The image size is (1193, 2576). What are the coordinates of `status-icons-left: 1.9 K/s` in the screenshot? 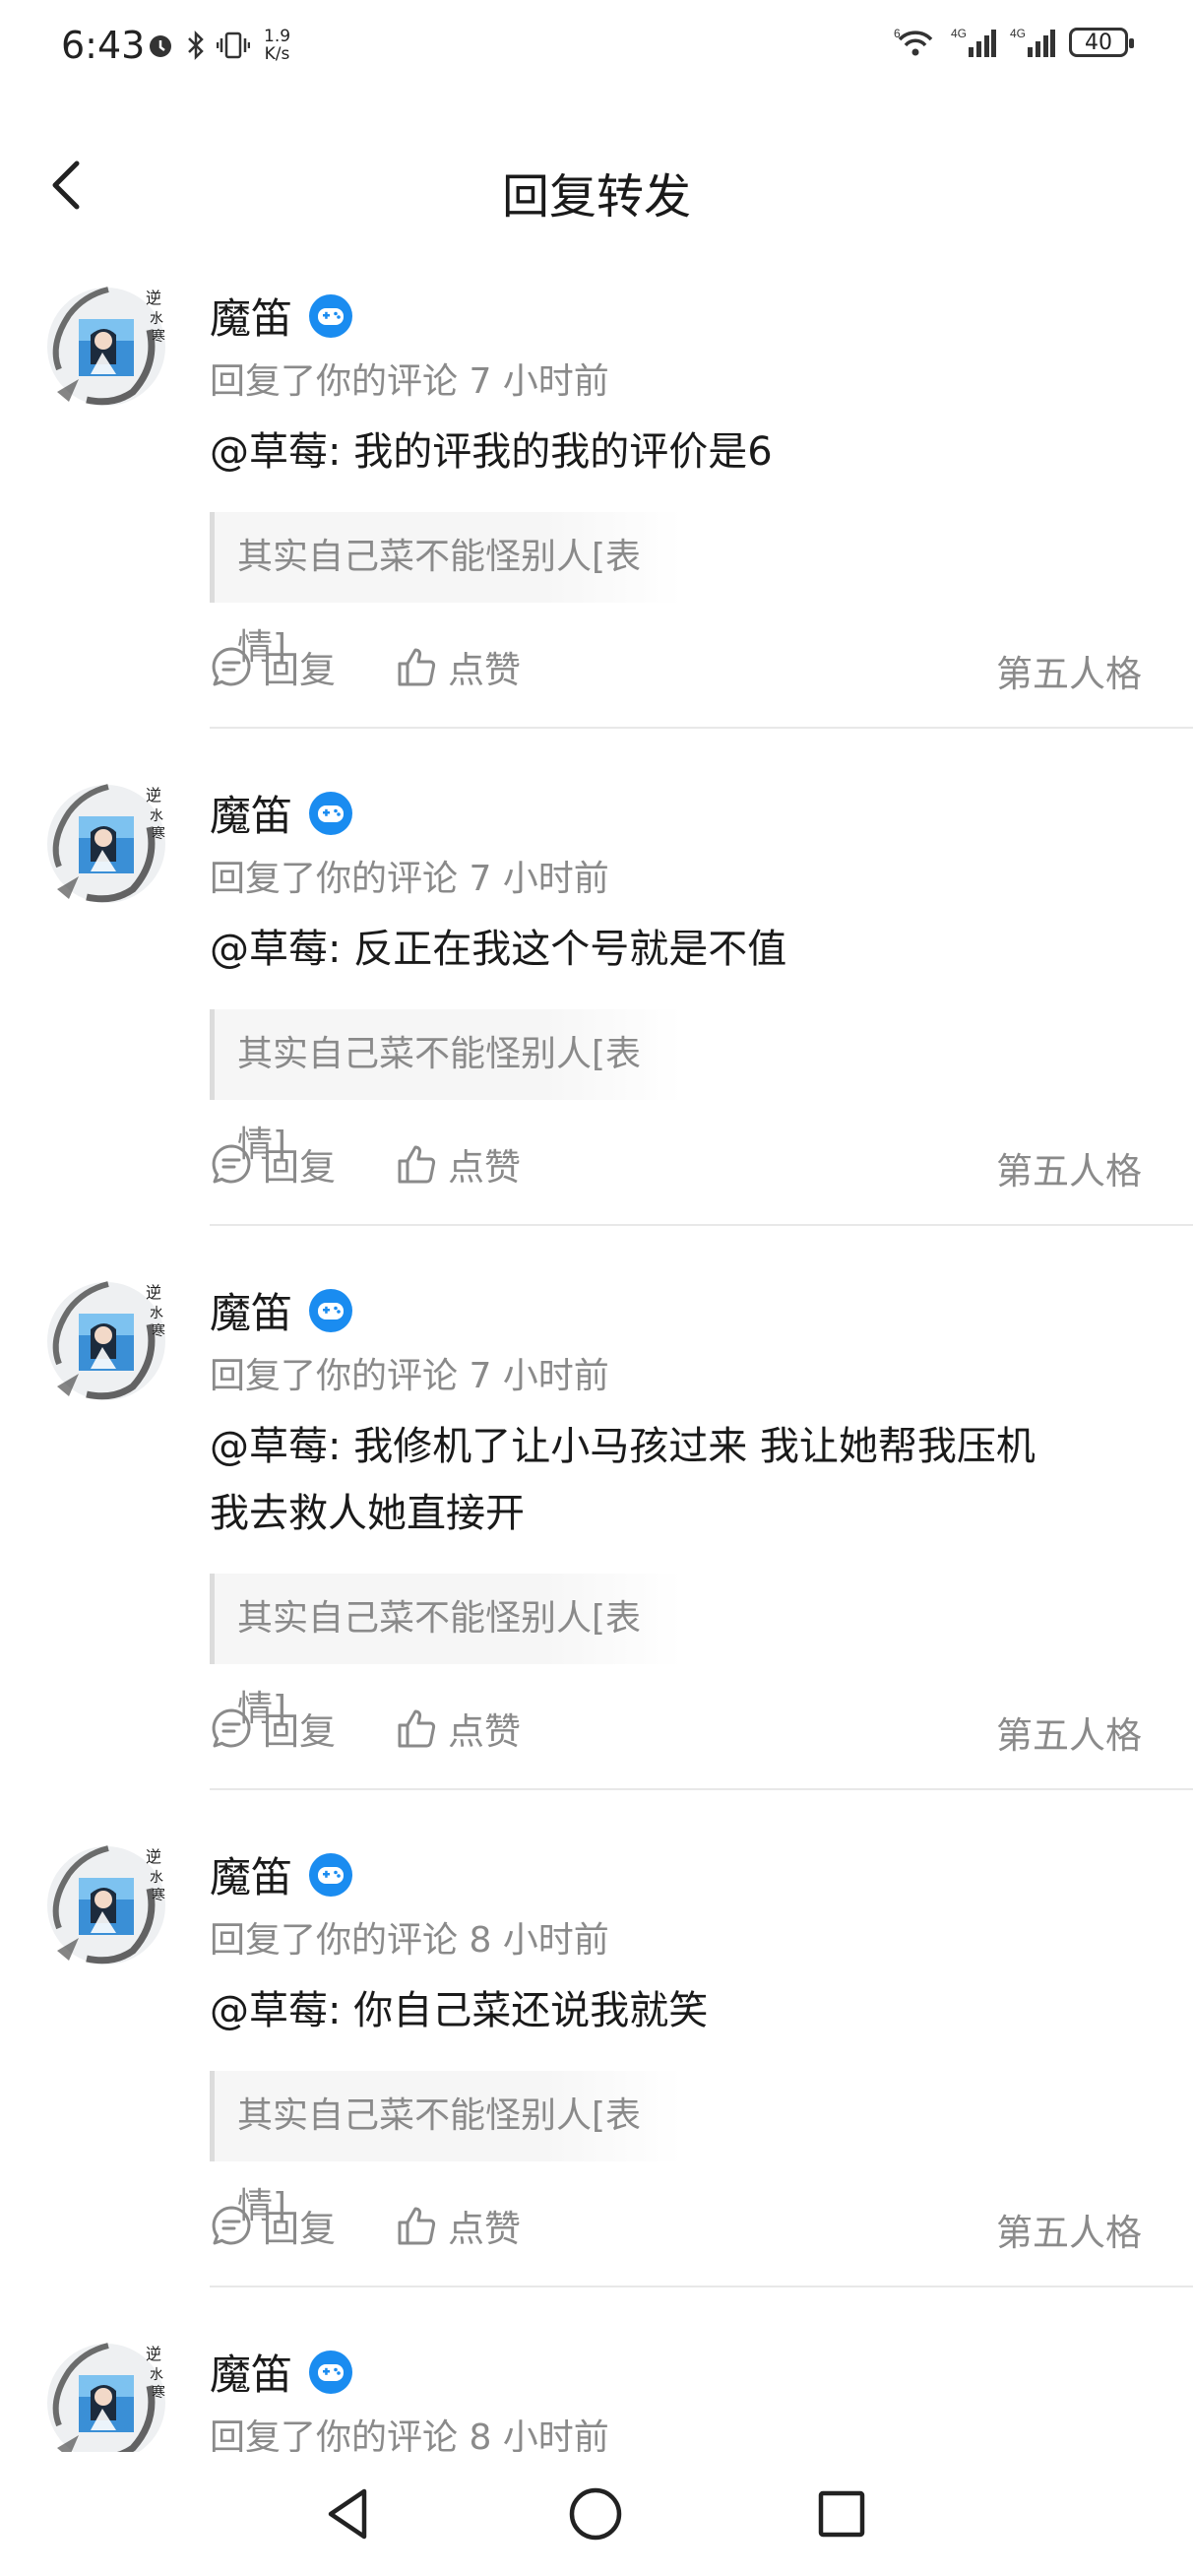 It's located at (218, 45).